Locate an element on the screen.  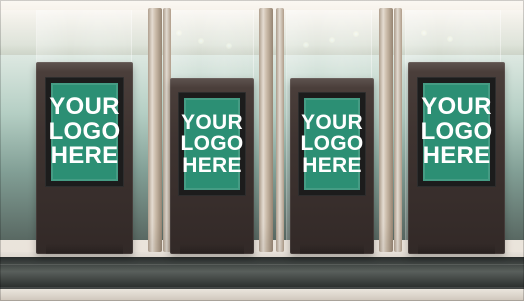
screen-frame-3: YOUR LOGO HERE is located at coordinates (332, 144).